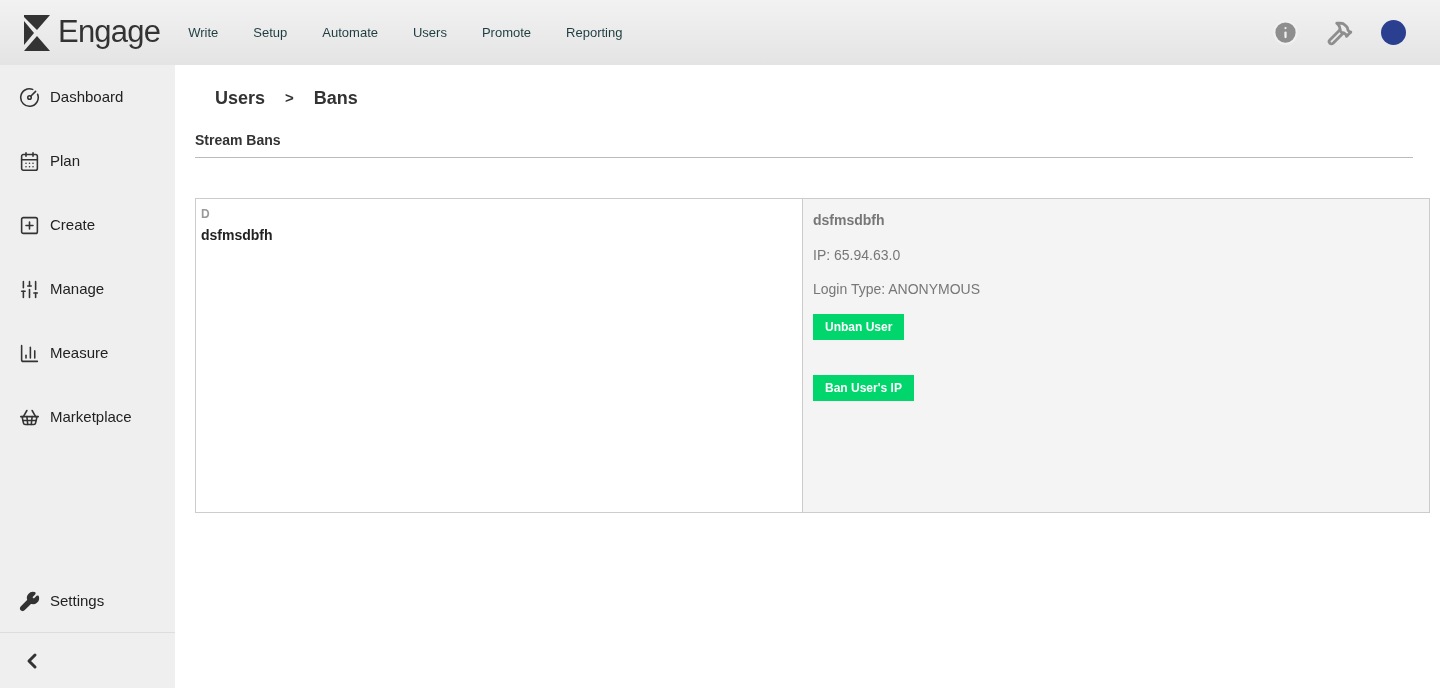  What do you see at coordinates (240, 98) in the screenshot?
I see `breadcrumb-link: Users` at bounding box center [240, 98].